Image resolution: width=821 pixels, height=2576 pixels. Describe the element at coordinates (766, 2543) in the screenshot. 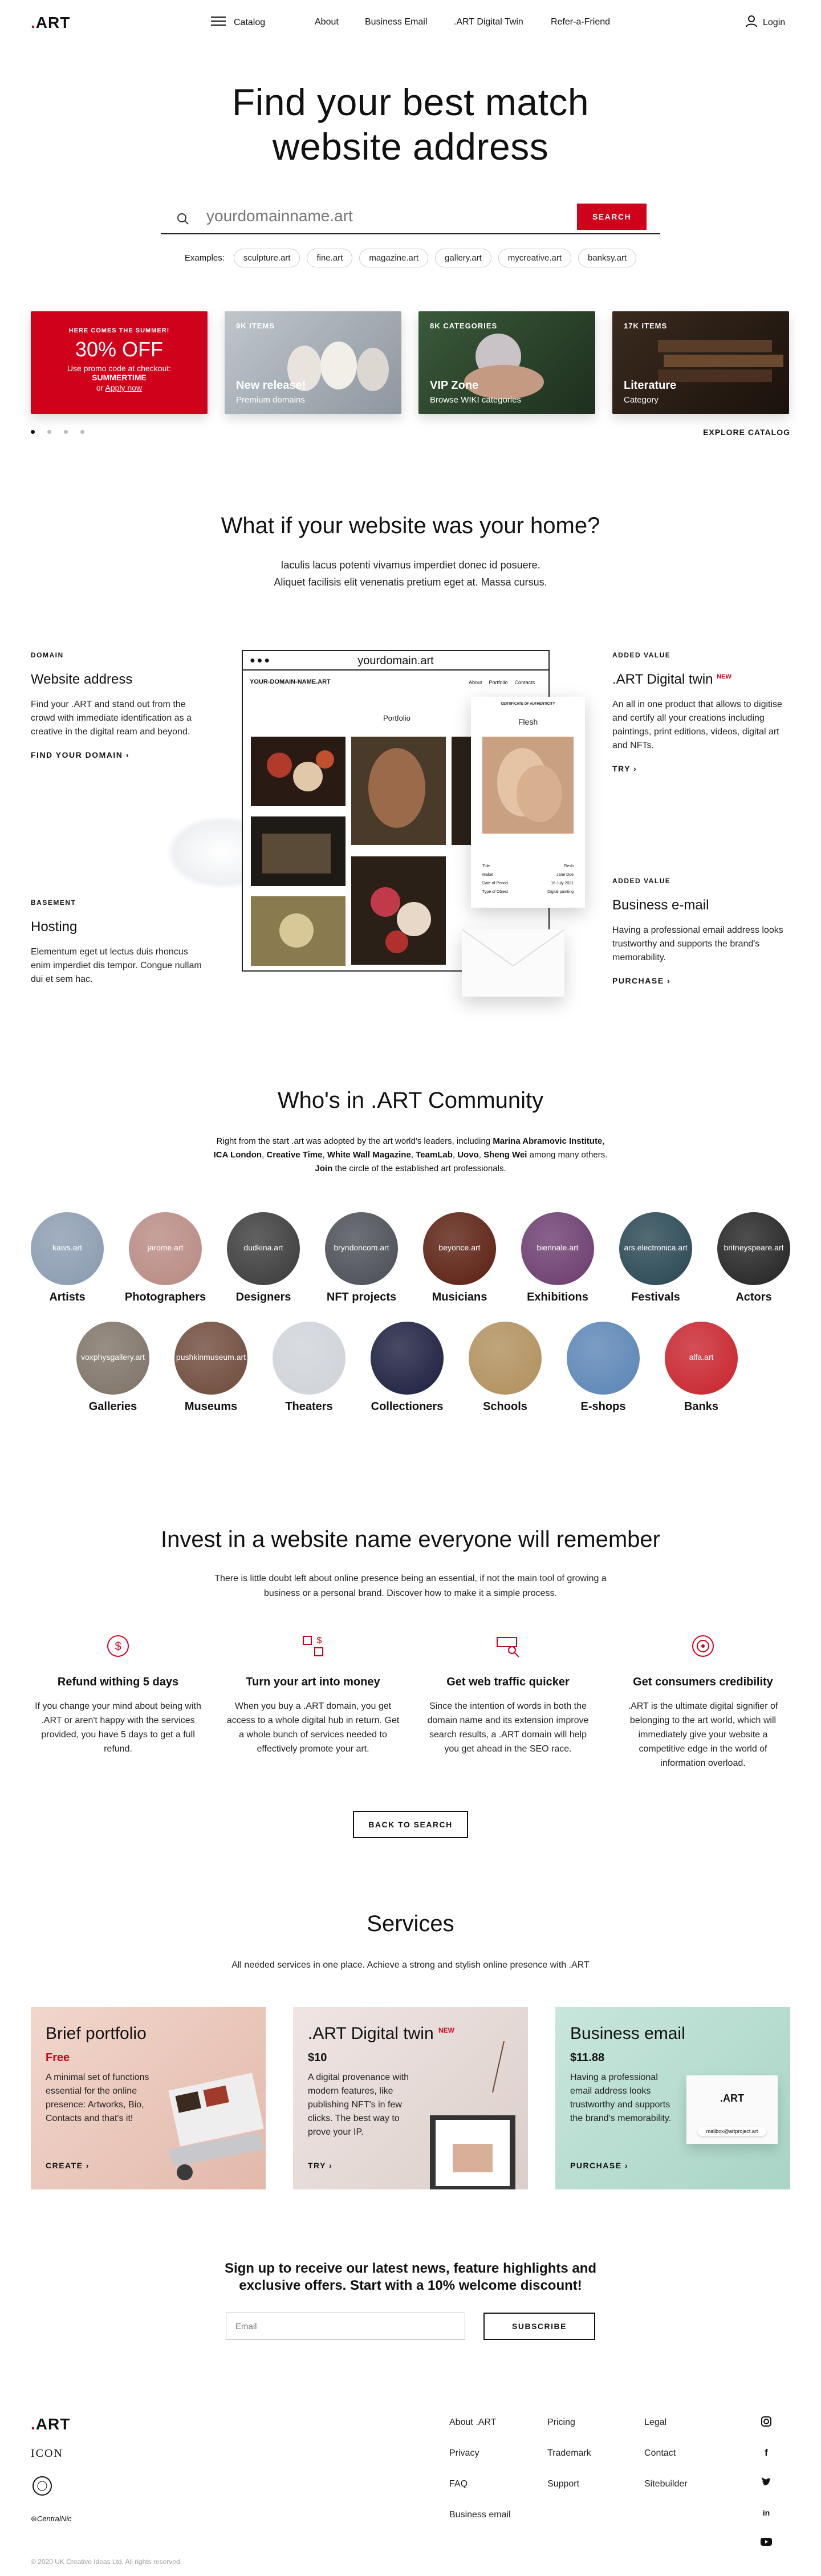

I see `youtube-icon` at that location.